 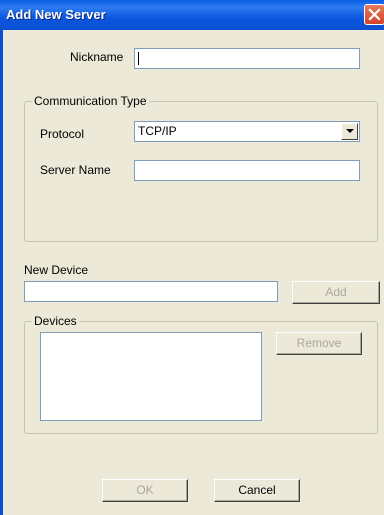 What do you see at coordinates (151, 291) in the screenshot?
I see `new-device-input` at bounding box center [151, 291].